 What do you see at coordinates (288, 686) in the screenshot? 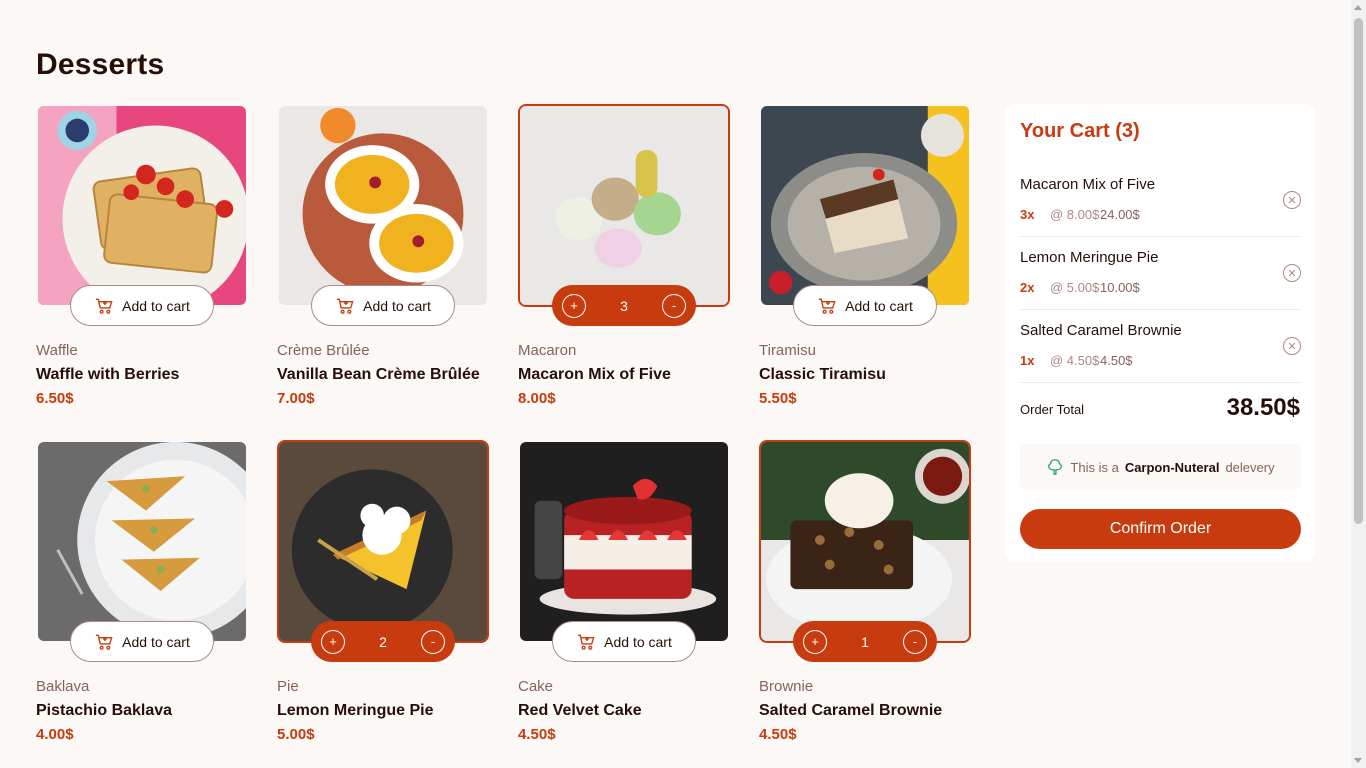
I see `product-category: Pie` at bounding box center [288, 686].